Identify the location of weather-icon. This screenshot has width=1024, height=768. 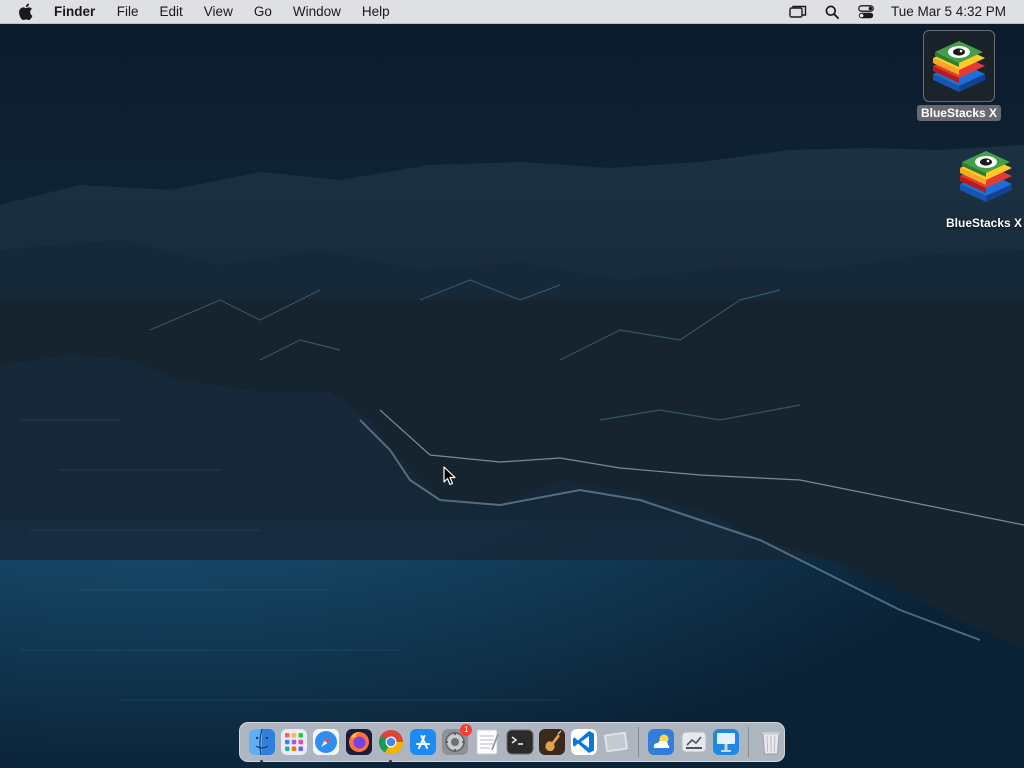
(661, 742).